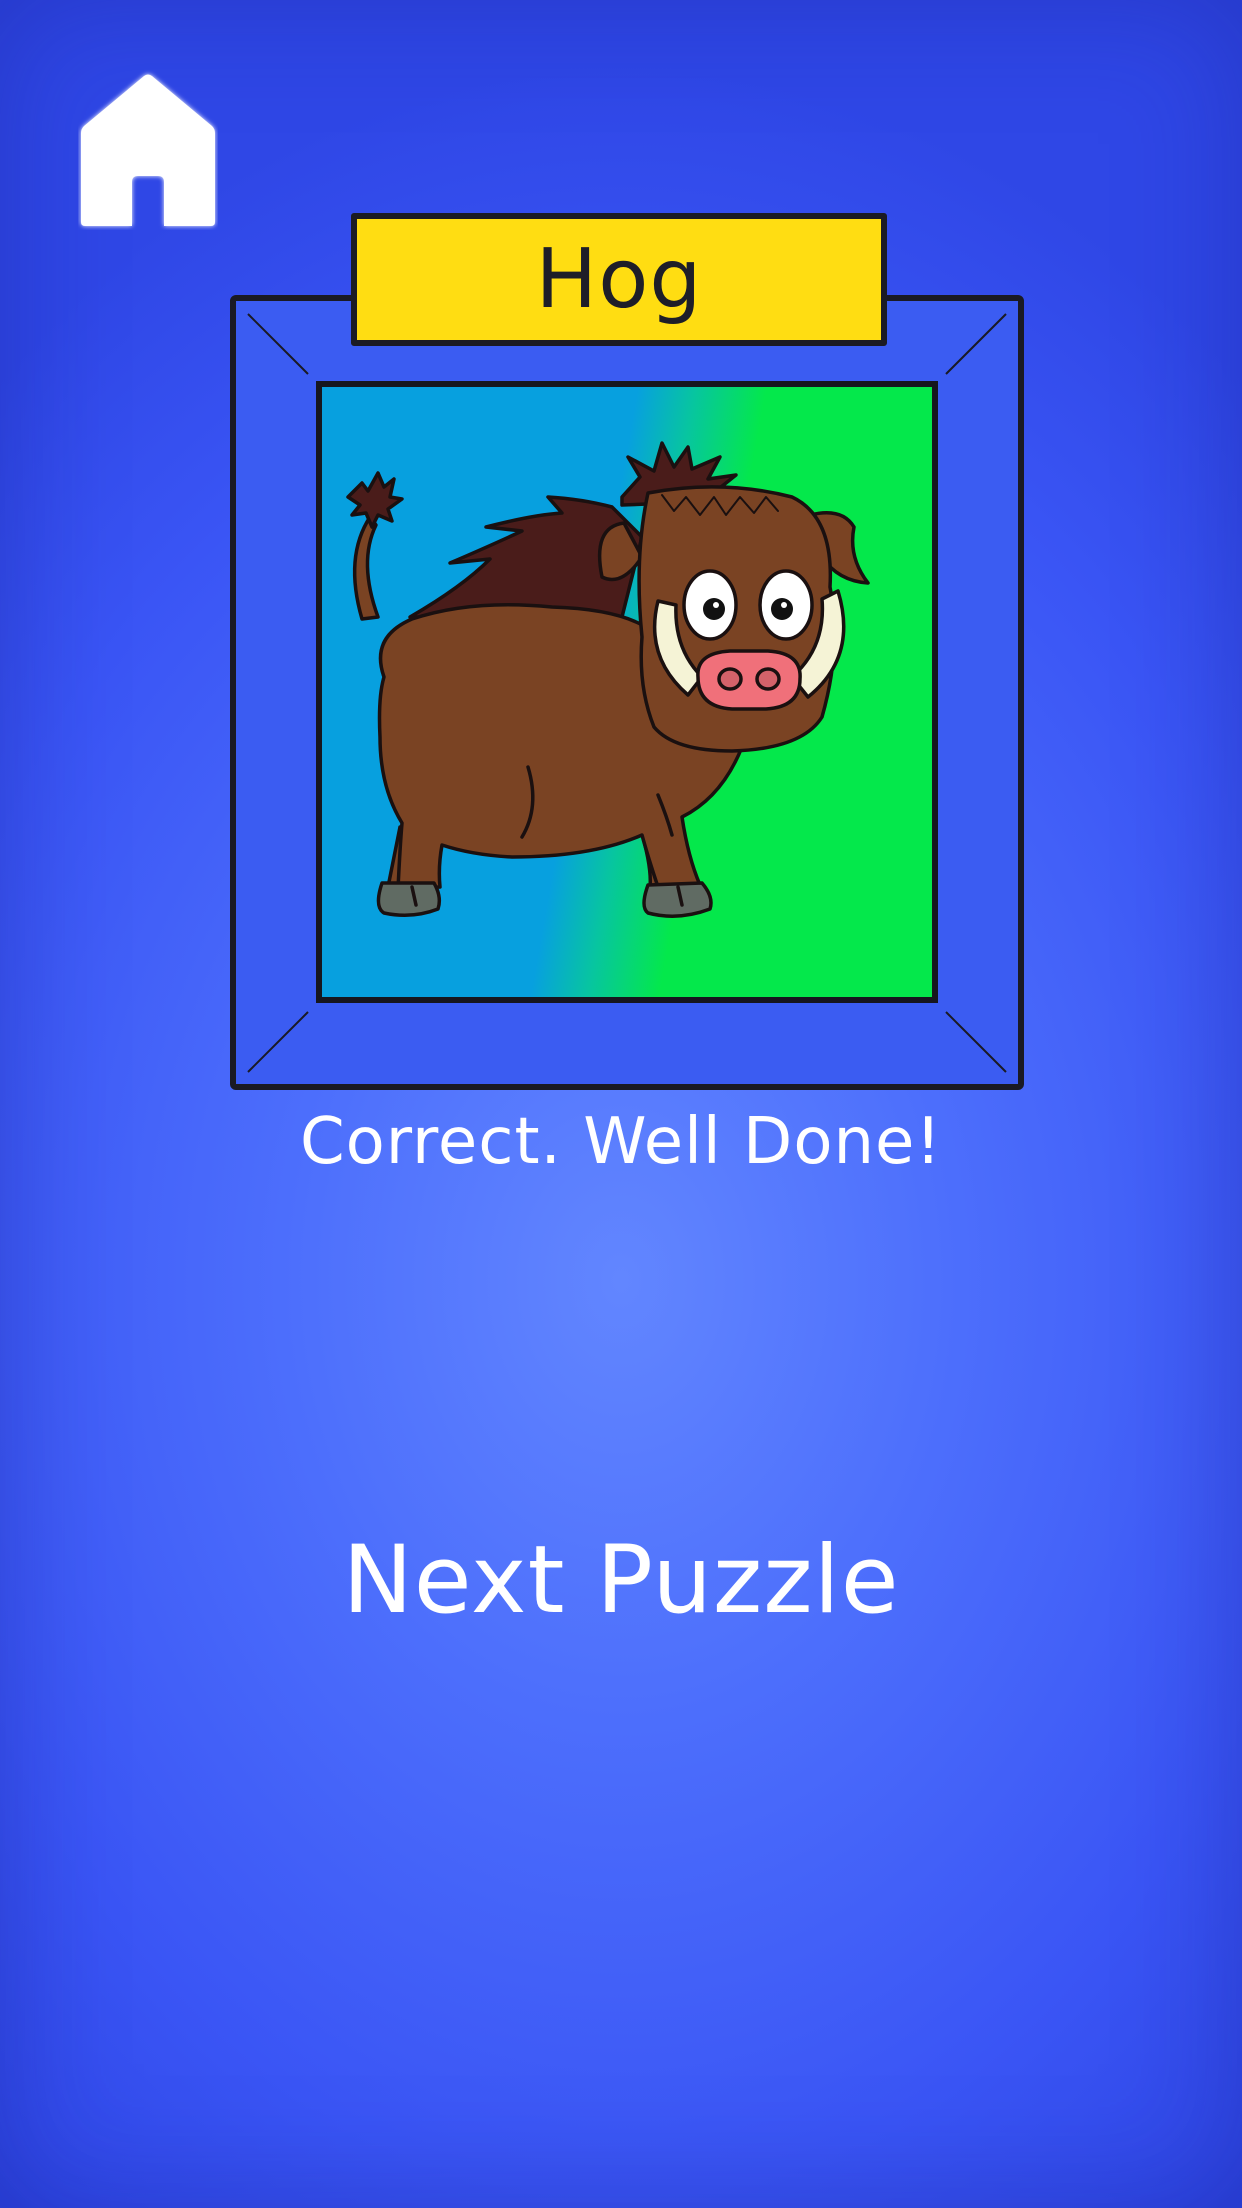  I want to click on next-puzzle-button: Next Puzzle, so click(621, 1580).